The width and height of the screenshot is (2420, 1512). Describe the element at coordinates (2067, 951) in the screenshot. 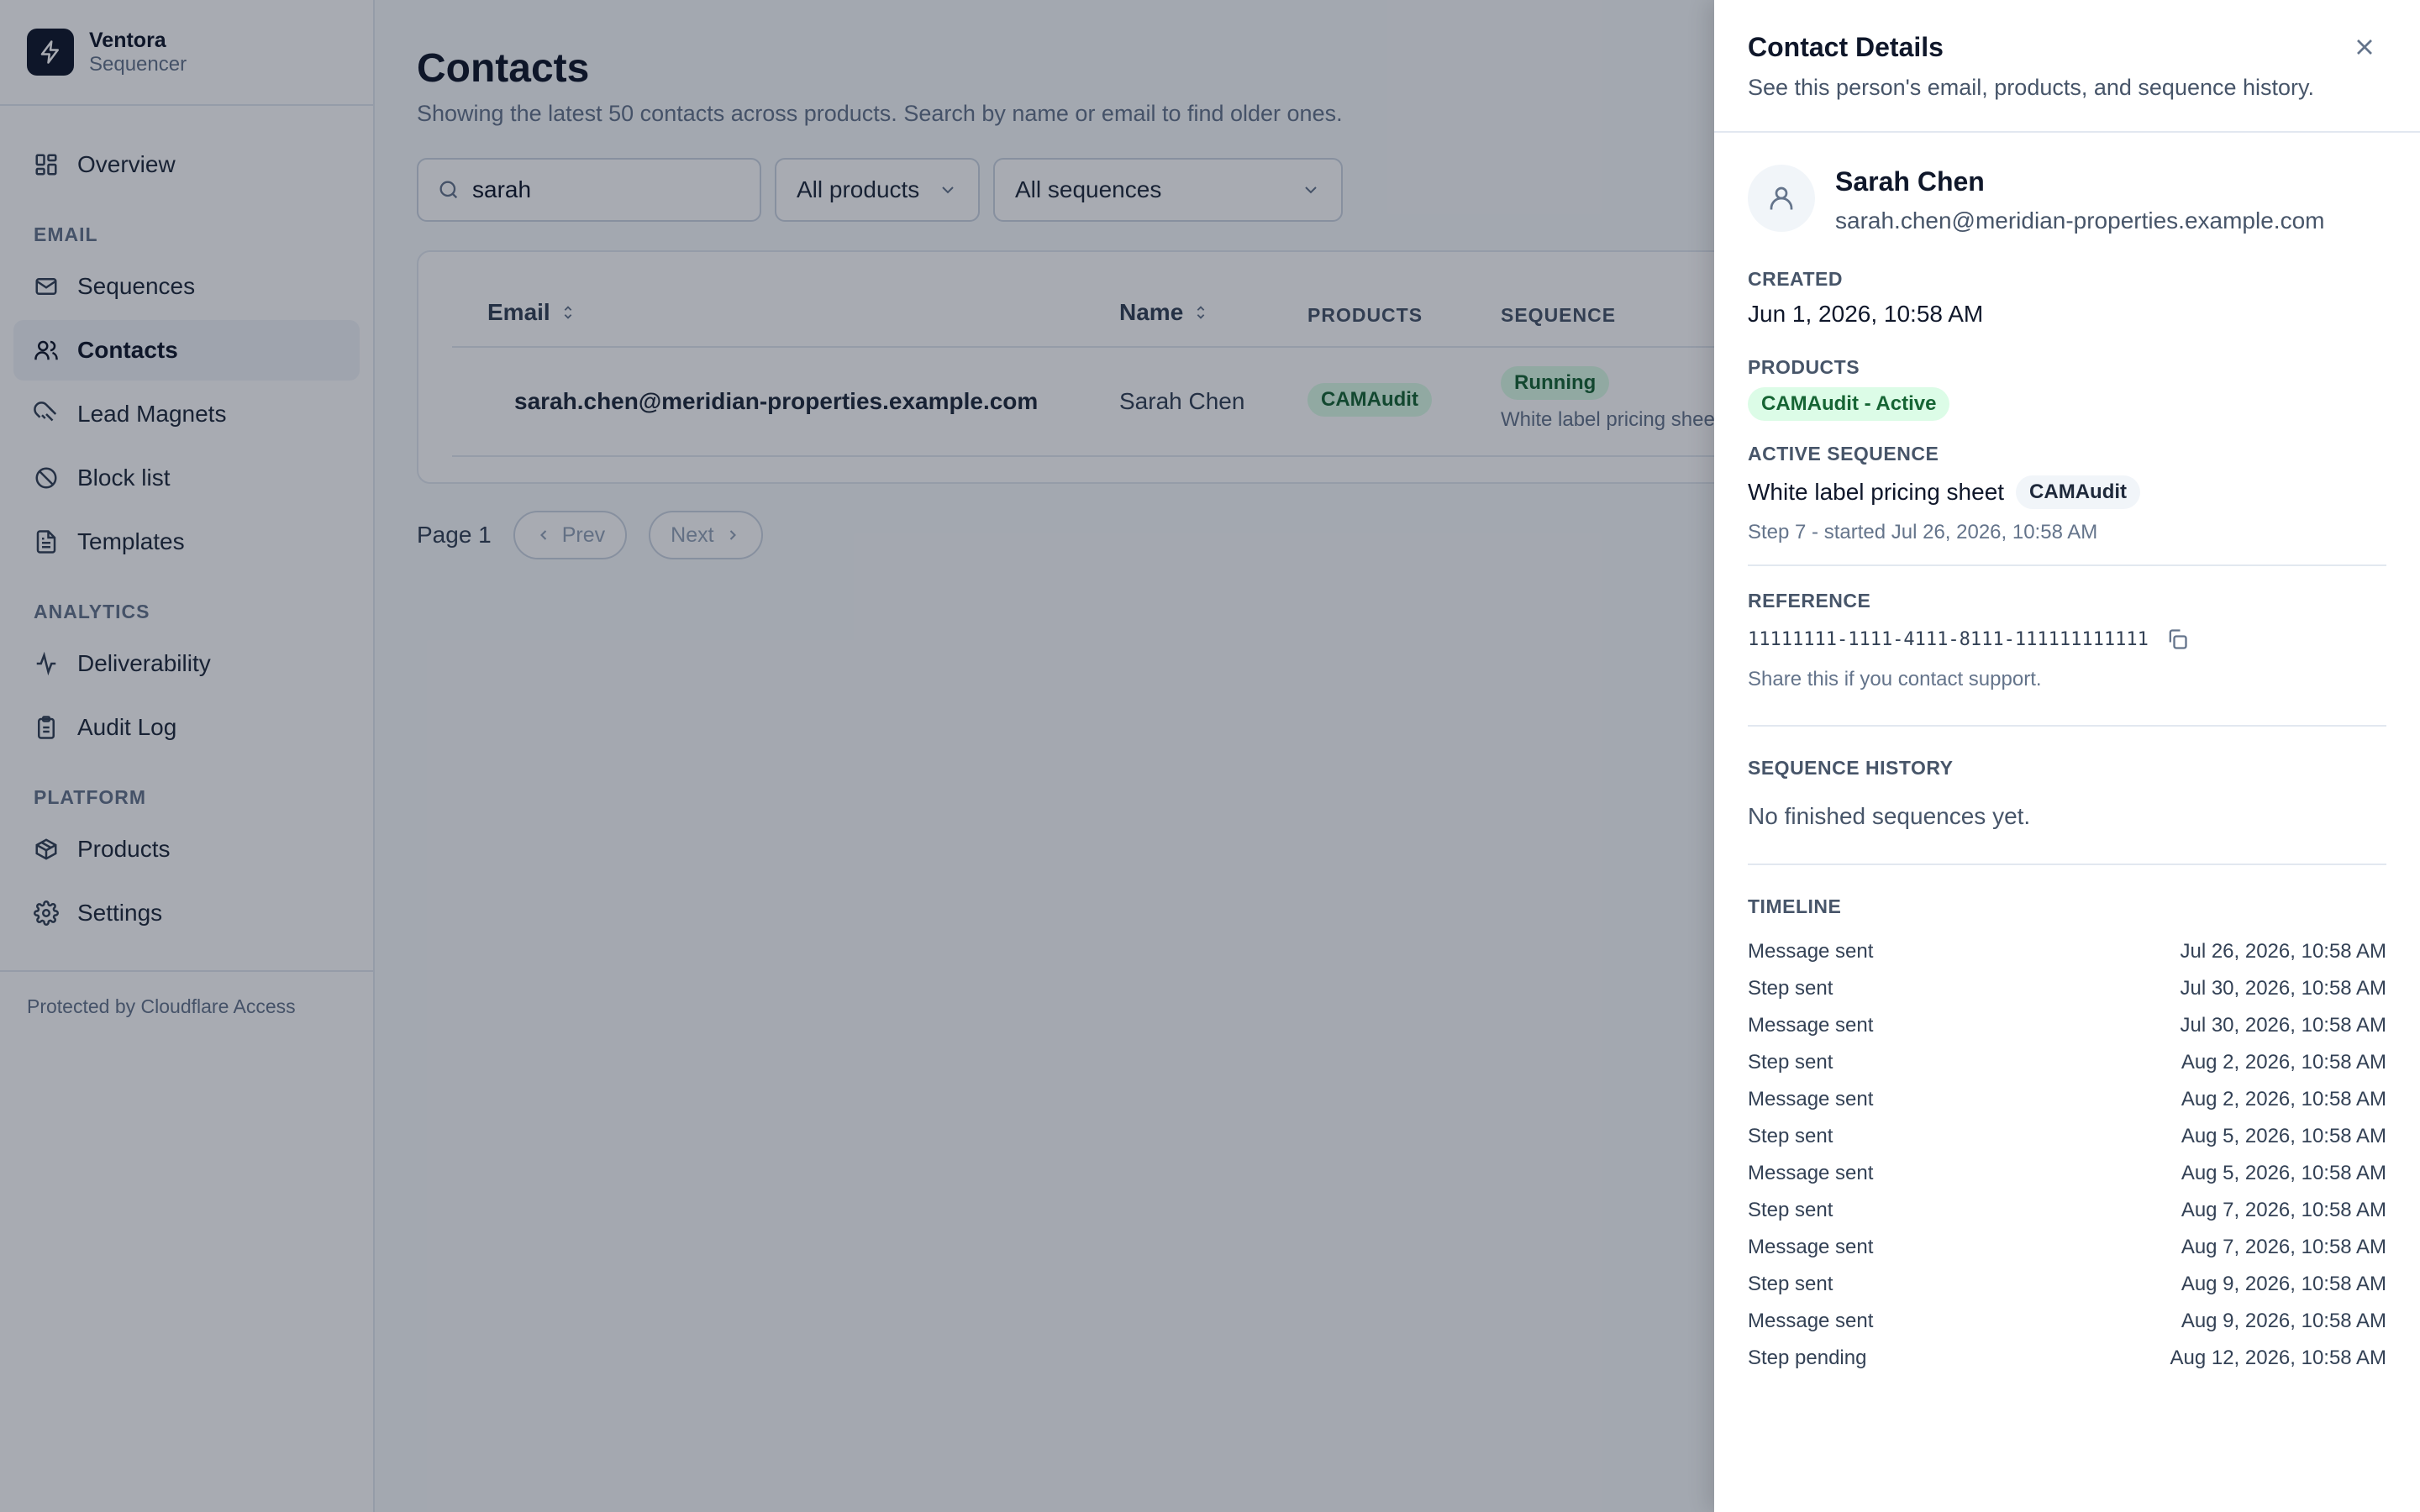

I see `timeline-item: Message sent Jul 26, 2026, 10:58 AM` at that location.